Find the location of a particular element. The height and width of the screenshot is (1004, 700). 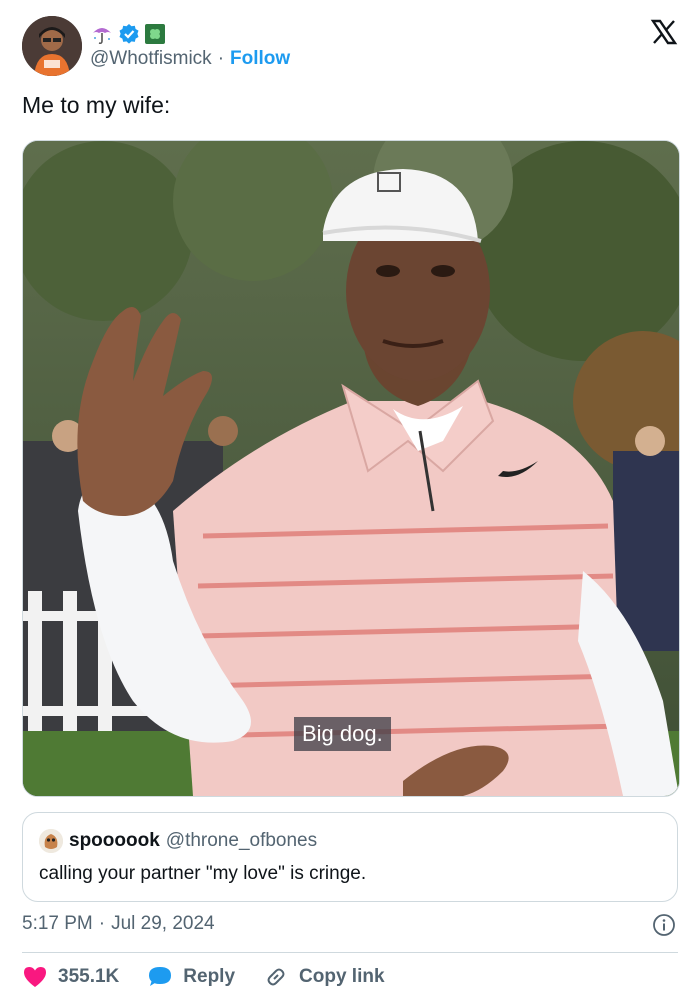

handle-row: @Whotfismick · Follow is located at coordinates (190, 59).